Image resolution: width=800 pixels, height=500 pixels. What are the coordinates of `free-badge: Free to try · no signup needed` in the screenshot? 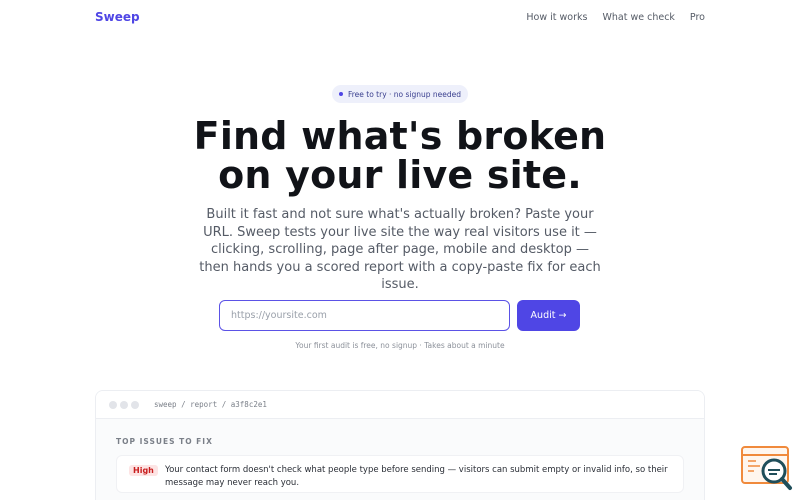 It's located at (400, 94).